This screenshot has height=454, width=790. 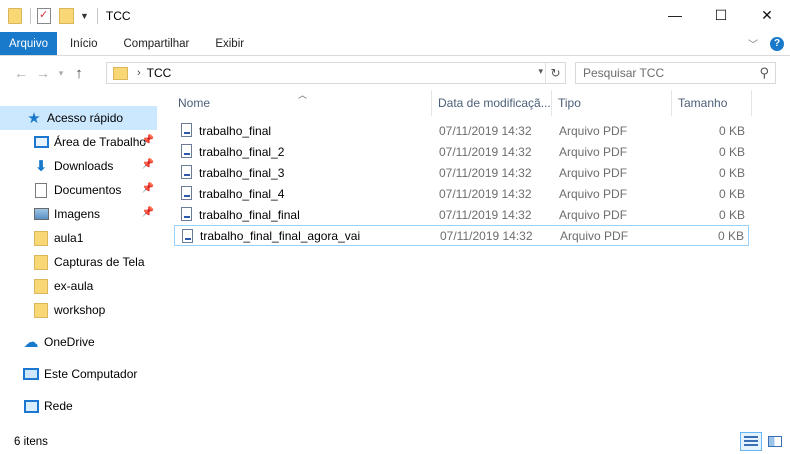 What do you see at coordinates (139, 73) in the screenshot?
I see `breadcrumb-chevron-icon: ›` at bounding box center [139, 73].